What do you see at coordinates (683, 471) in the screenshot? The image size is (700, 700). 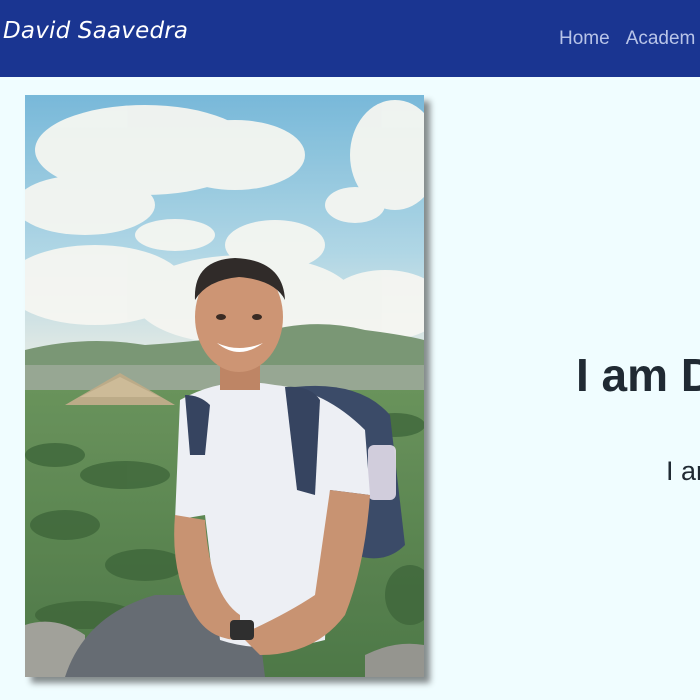 I see `hero-subtext: I ar` at bounding box center [683, 471].